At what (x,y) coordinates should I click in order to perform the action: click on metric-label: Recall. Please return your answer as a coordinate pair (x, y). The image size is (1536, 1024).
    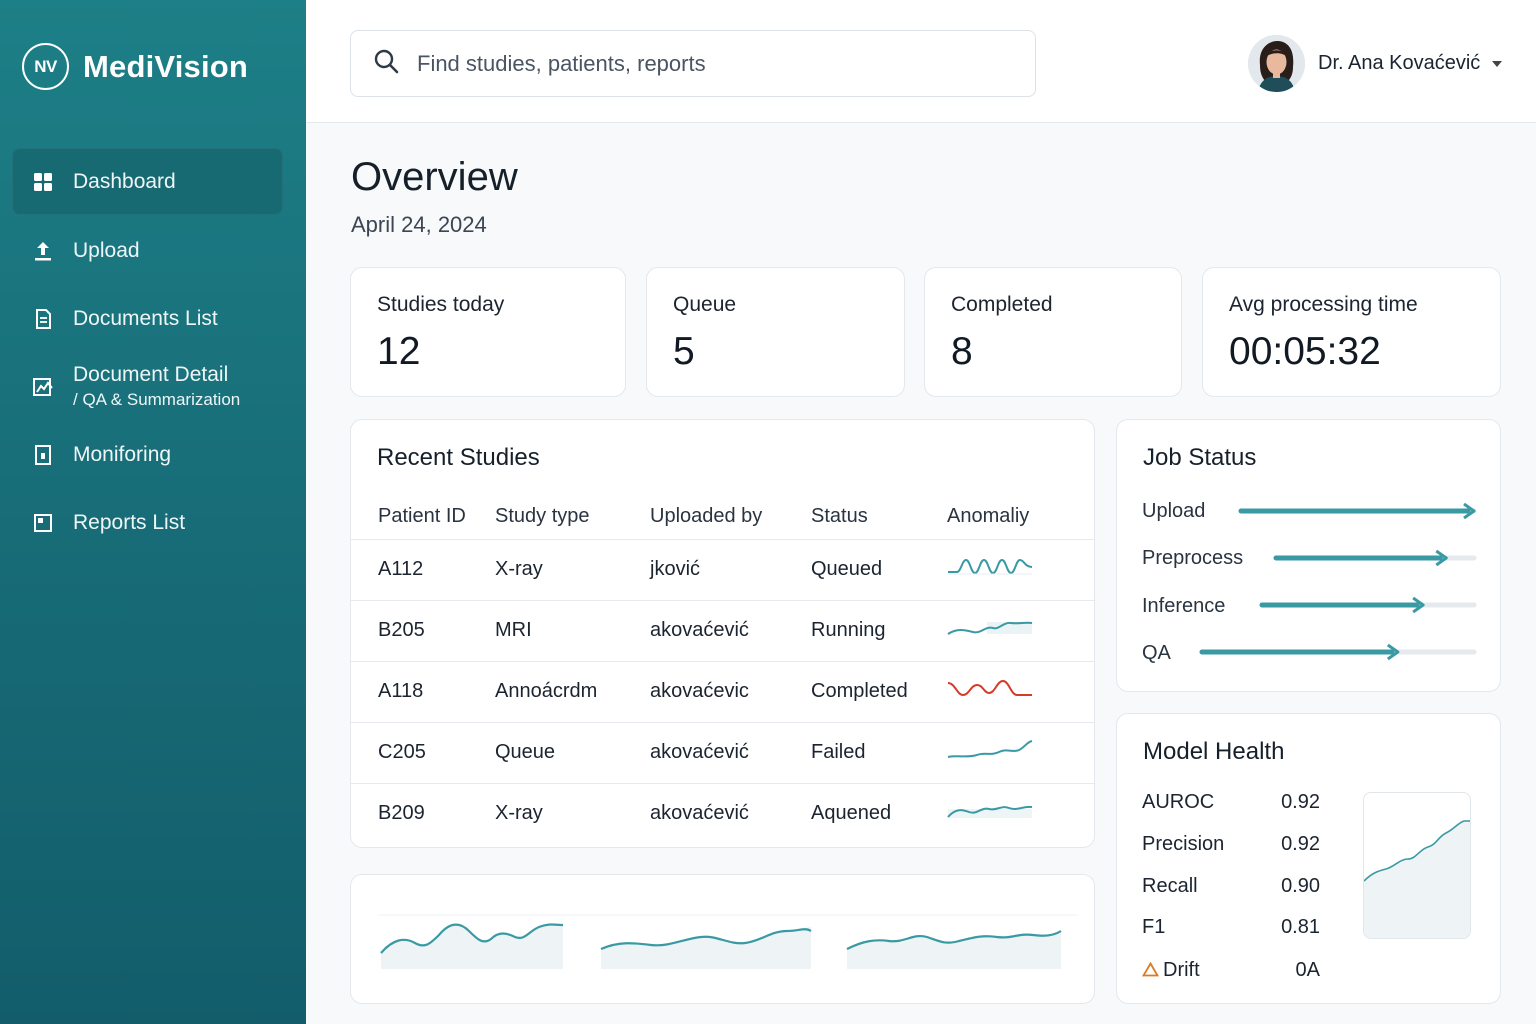
    Looking at the image, I should click on (1170, 886).